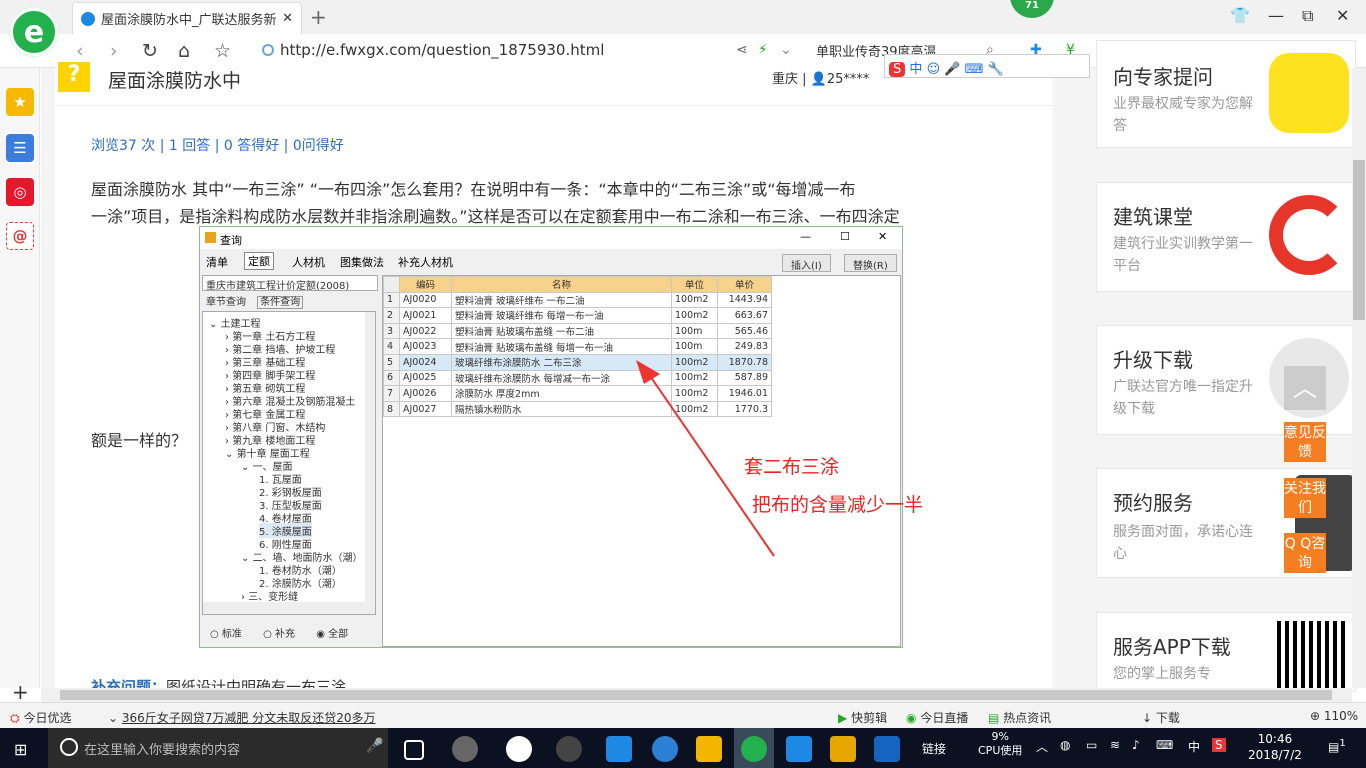 Image resolution: width=1366 pixels, height=768 pixels. Describe the element at coordinates (80, 51) in the screenshot. I see `back-icon: ‹` at that location.